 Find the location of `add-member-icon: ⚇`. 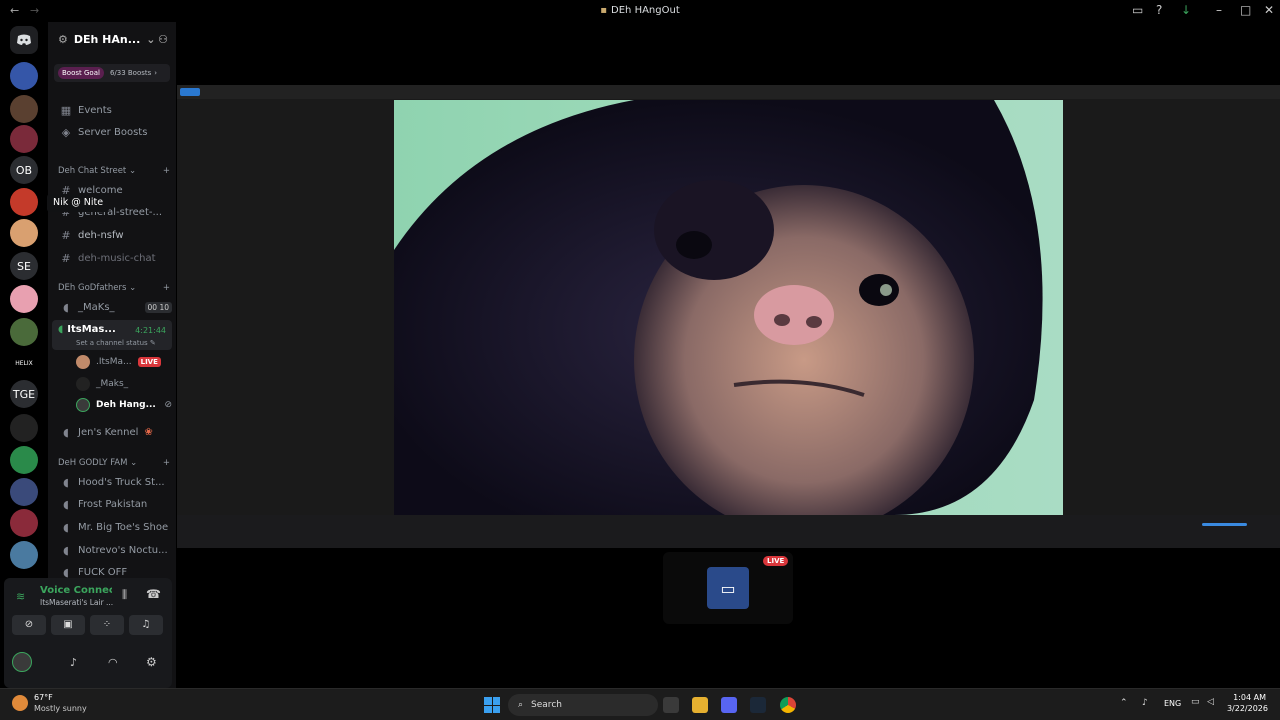

add-member-icon: ⚇ is located at coordinates (163, 39).